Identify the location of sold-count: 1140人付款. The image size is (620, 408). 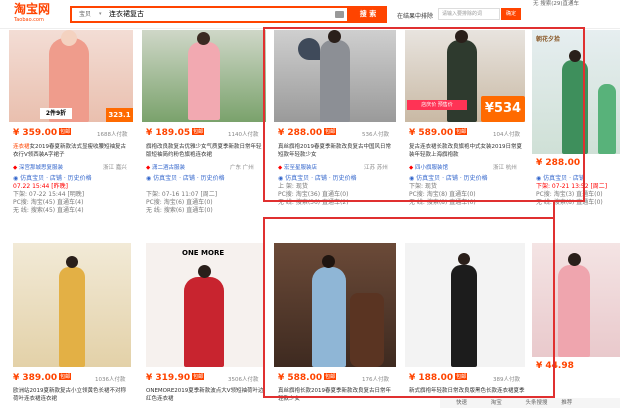
(243, 135).